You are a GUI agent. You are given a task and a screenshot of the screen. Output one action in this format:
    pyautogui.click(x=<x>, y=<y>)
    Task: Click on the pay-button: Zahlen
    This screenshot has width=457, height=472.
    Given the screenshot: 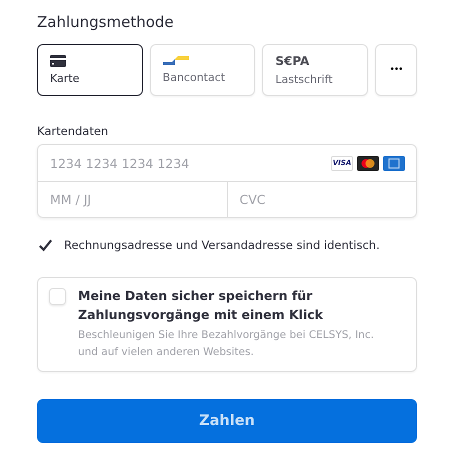 What is the action you would take?
    pyautogui.click(x=227, y=421)
    